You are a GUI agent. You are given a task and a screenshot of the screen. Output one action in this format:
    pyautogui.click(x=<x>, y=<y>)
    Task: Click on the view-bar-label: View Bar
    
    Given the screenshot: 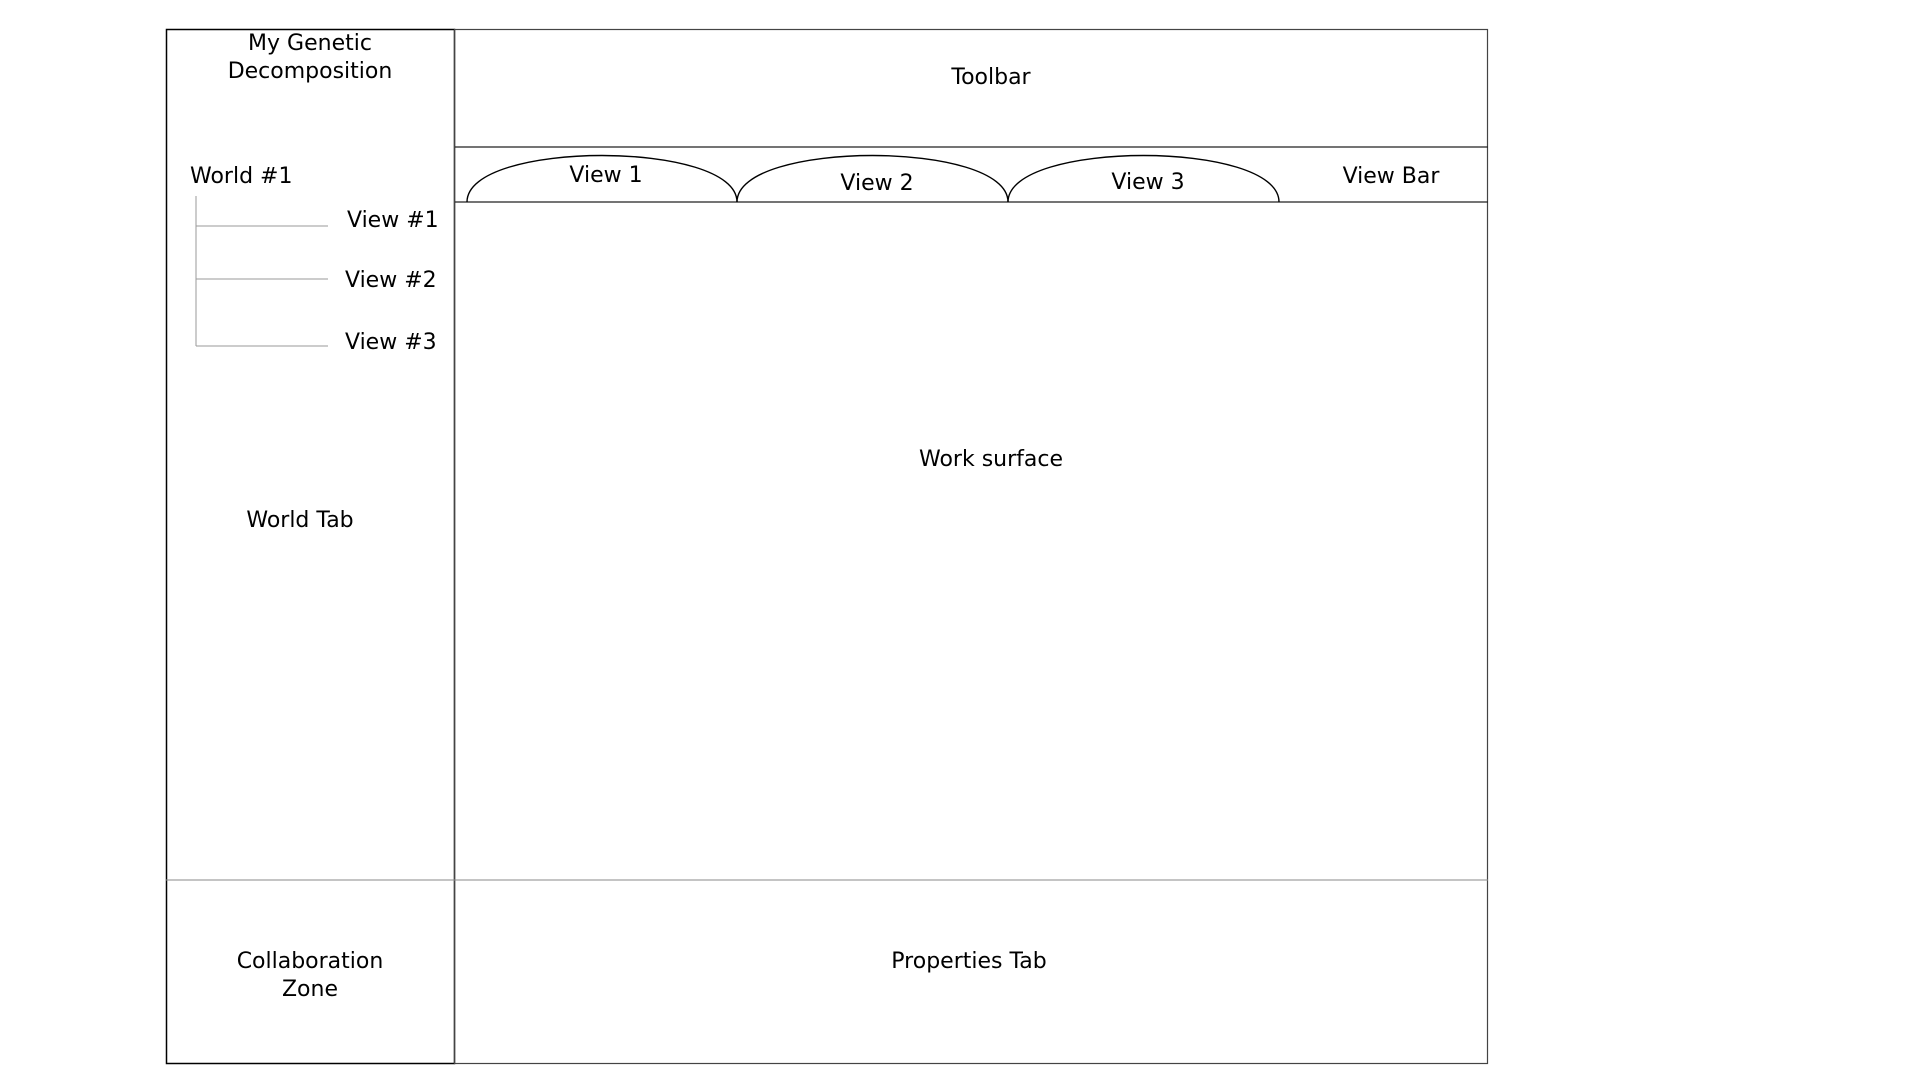 What is the action you would take?
    pyautogui.click(x=1391, y=176)
    